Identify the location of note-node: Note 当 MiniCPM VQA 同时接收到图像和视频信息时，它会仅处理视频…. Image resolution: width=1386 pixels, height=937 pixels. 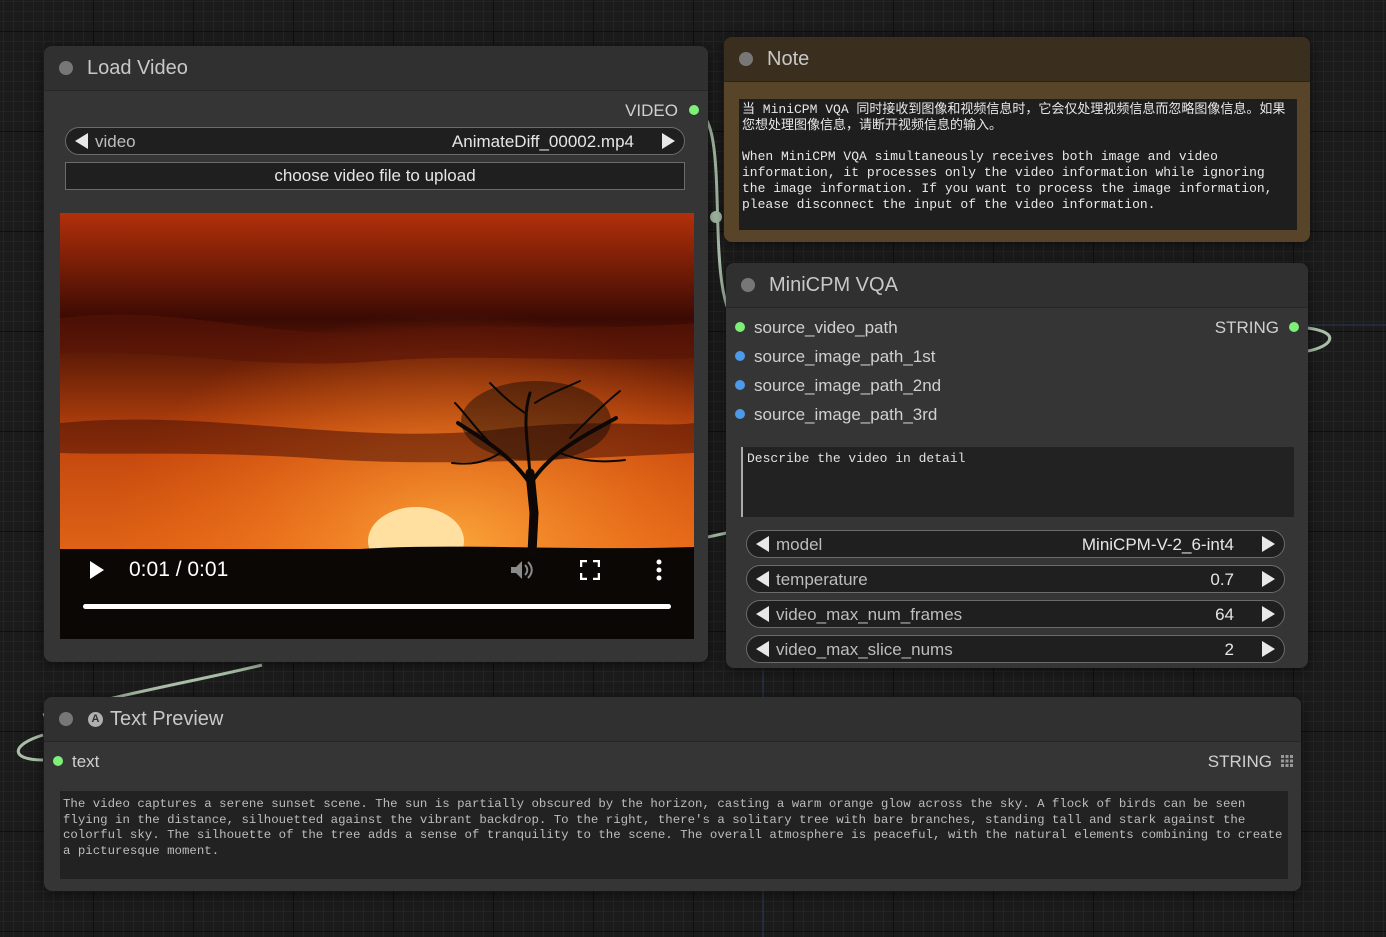
(1017, 139).